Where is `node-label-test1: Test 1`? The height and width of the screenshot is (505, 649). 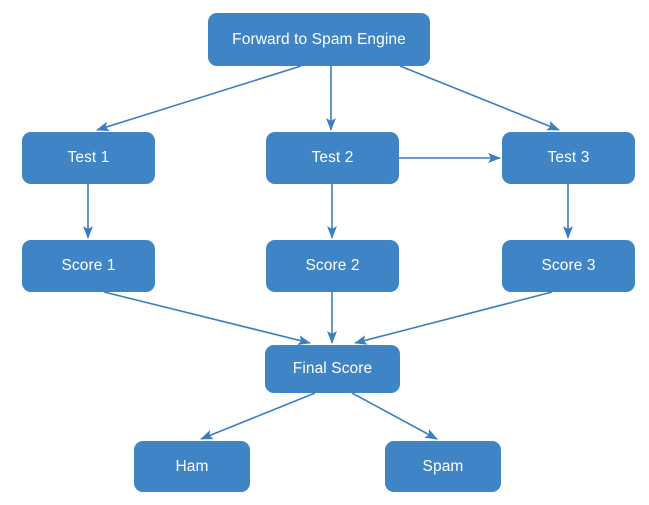
node-label-test1: Test 1 is located at coordinates (88, 158).